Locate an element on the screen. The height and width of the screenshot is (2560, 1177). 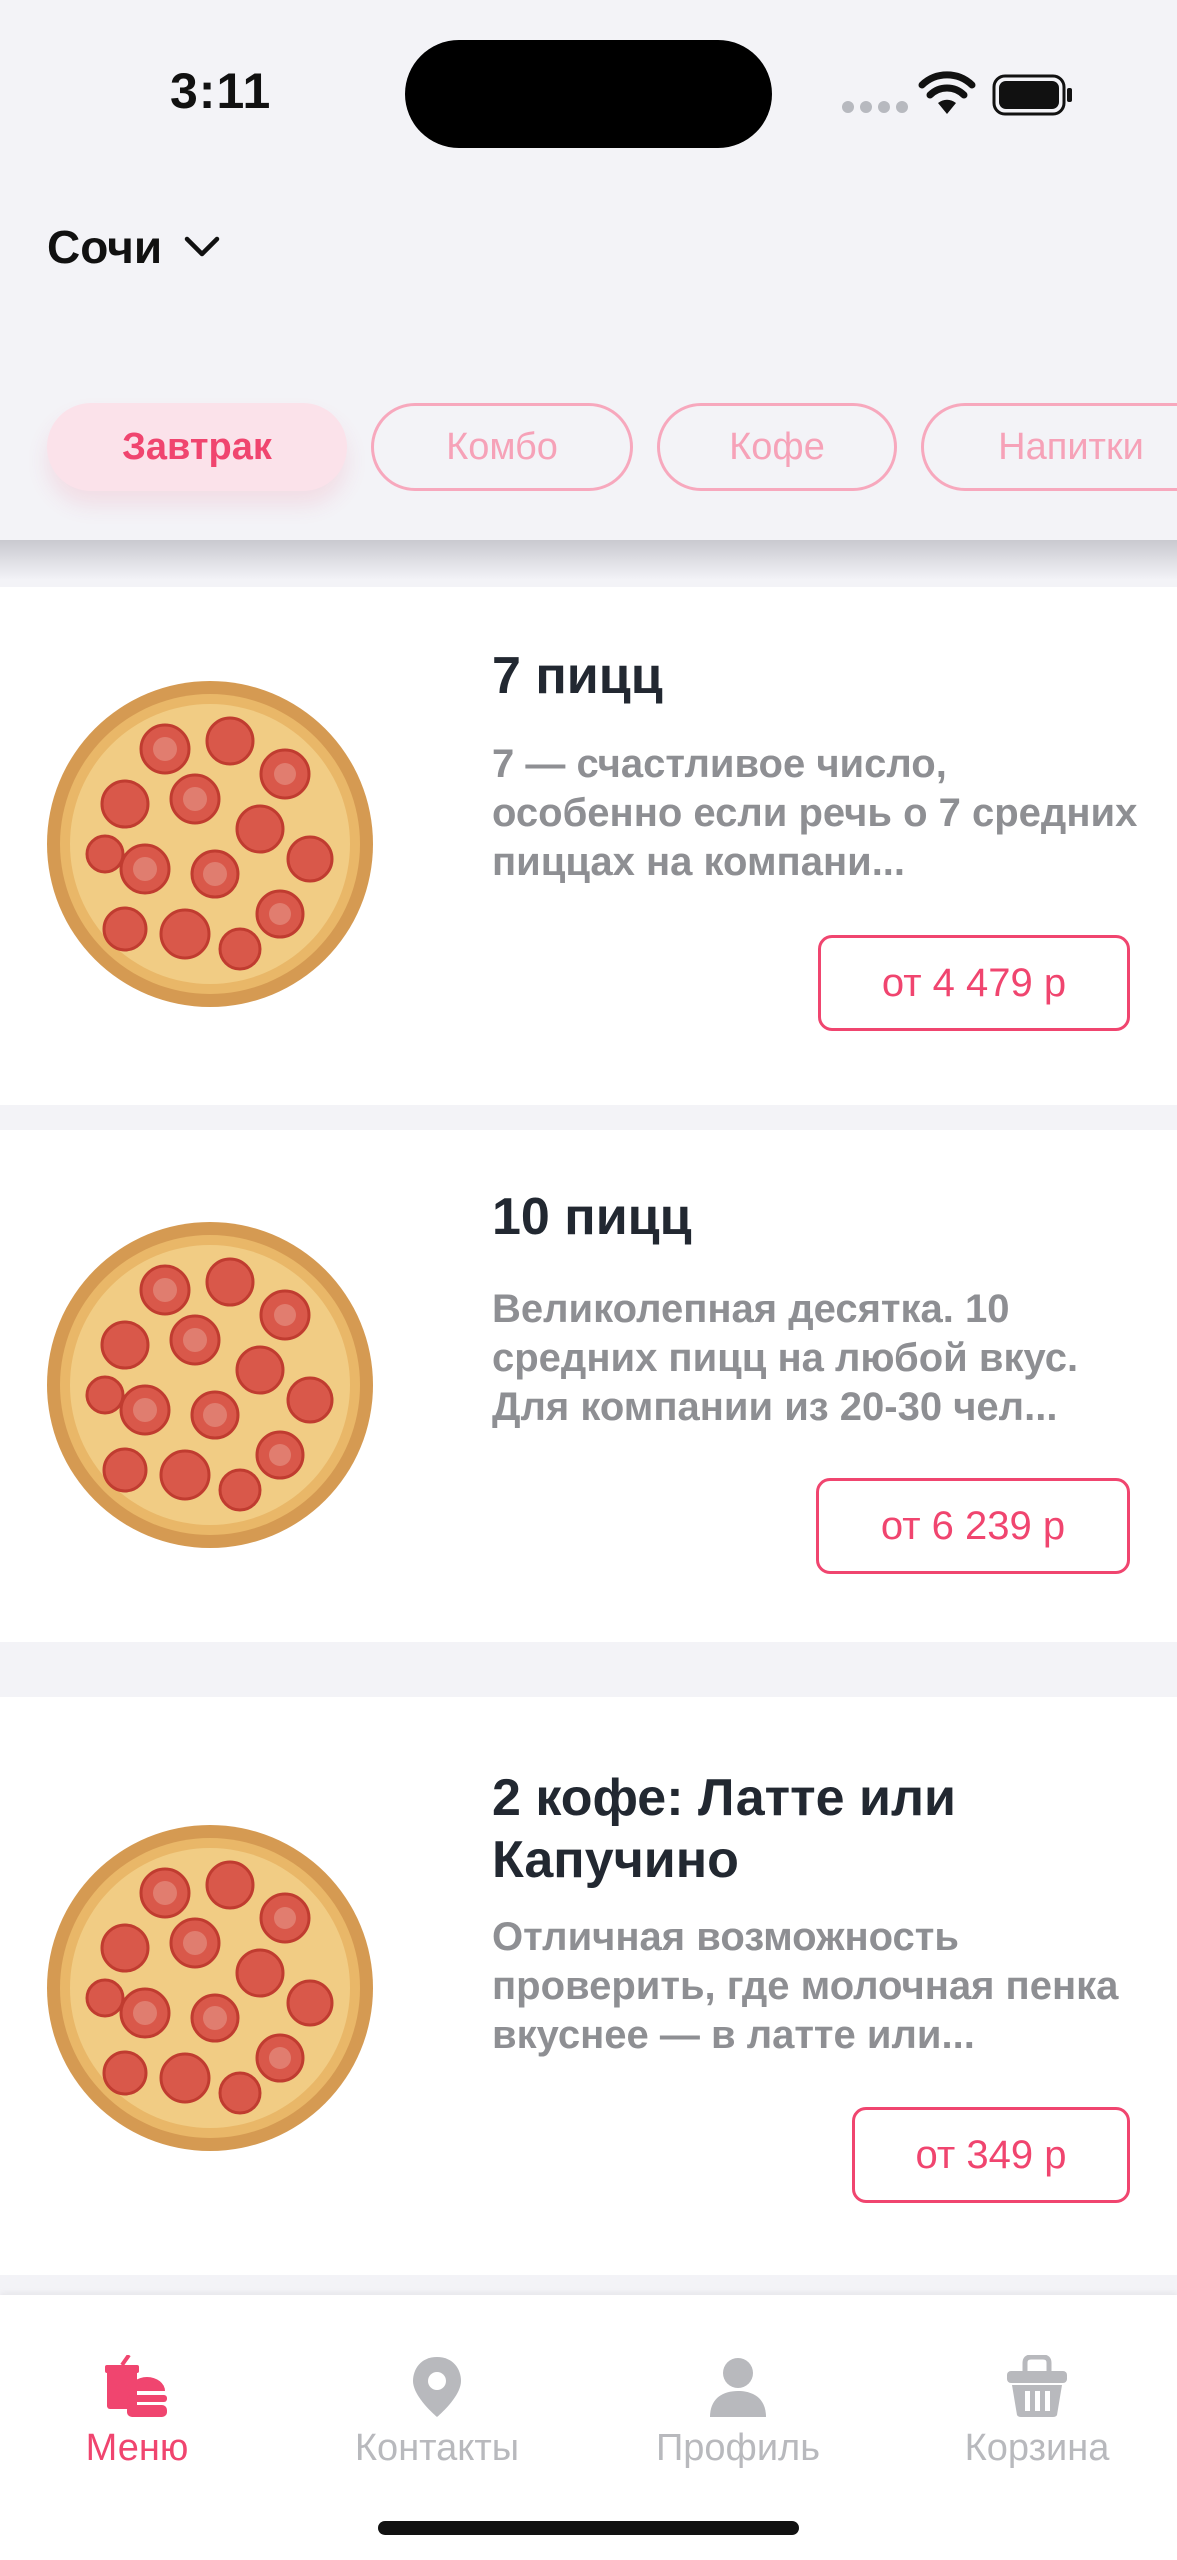
tab-bar-label: Профиль is located at coordinates (738, 2448).